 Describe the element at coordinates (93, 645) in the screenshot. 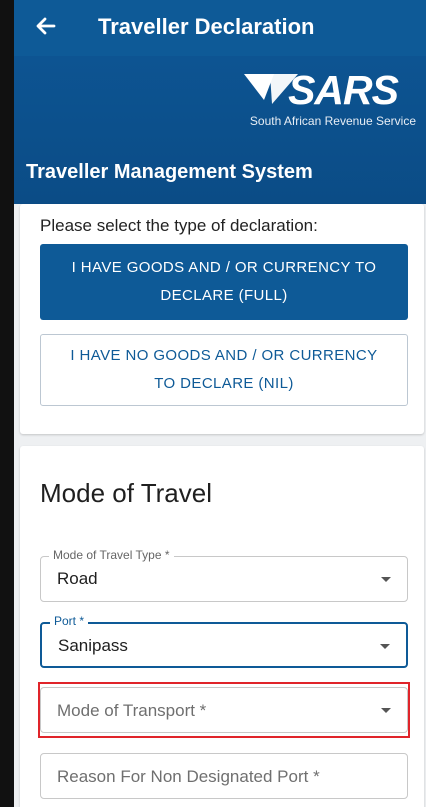

I see `field-value: Sanipass` at that location.